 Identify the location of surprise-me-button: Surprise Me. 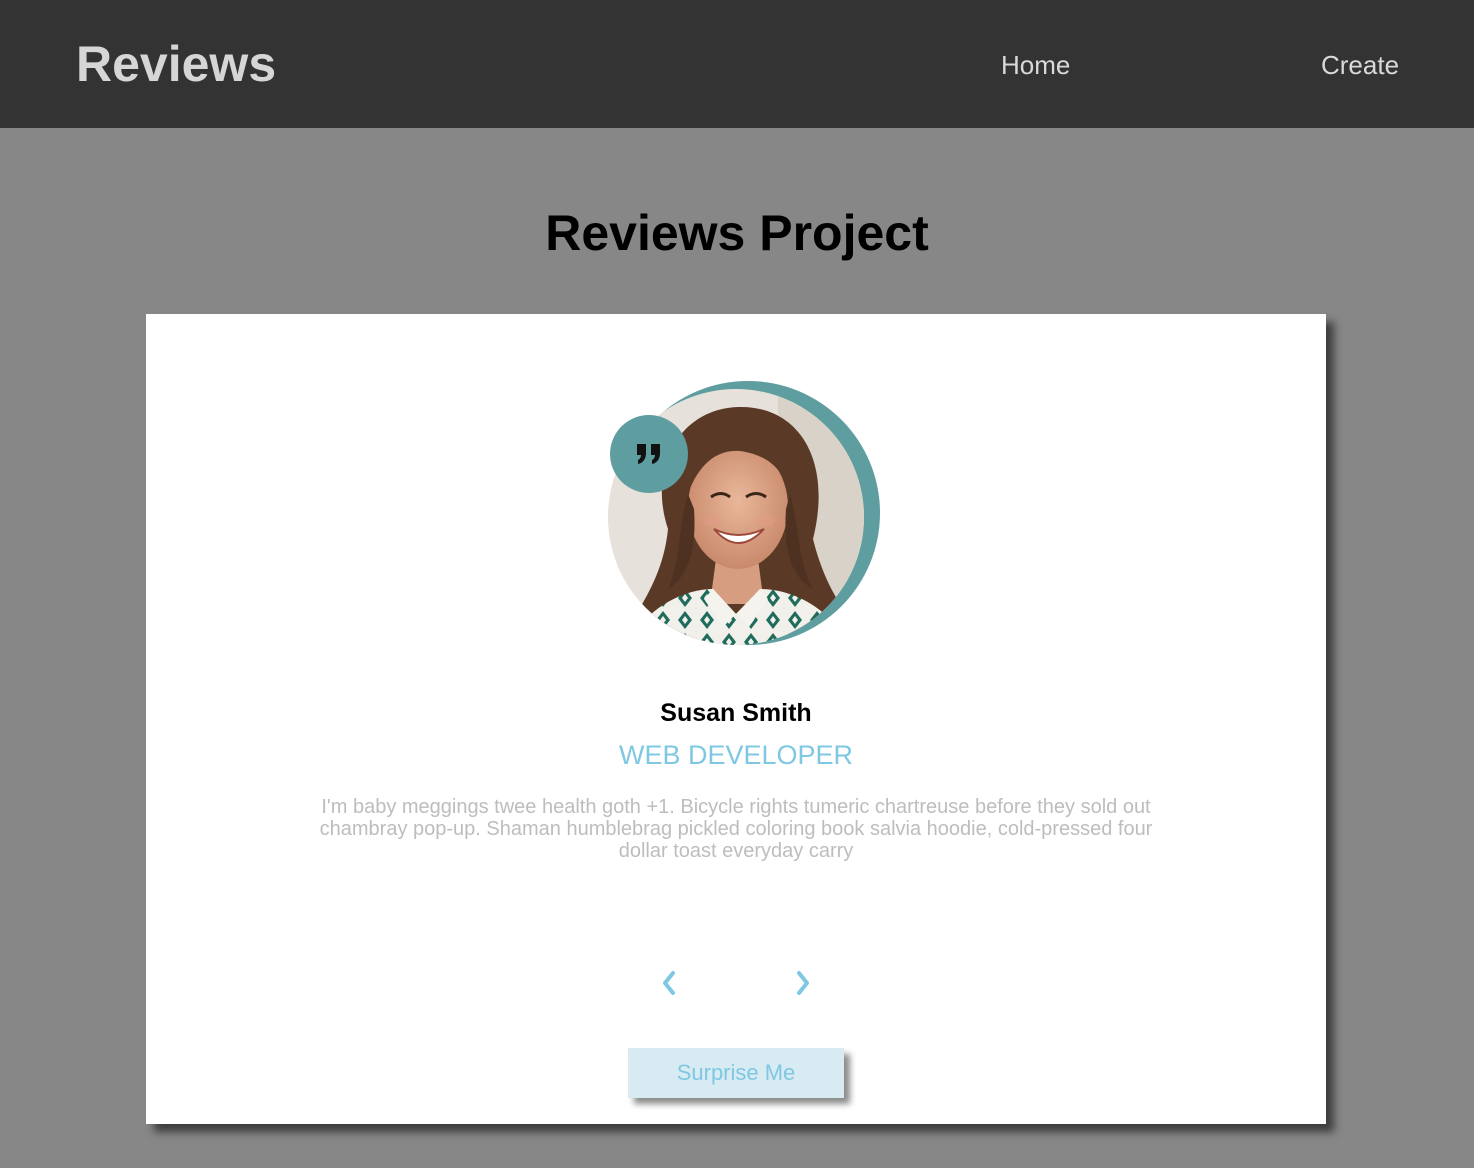
(736, 1073).